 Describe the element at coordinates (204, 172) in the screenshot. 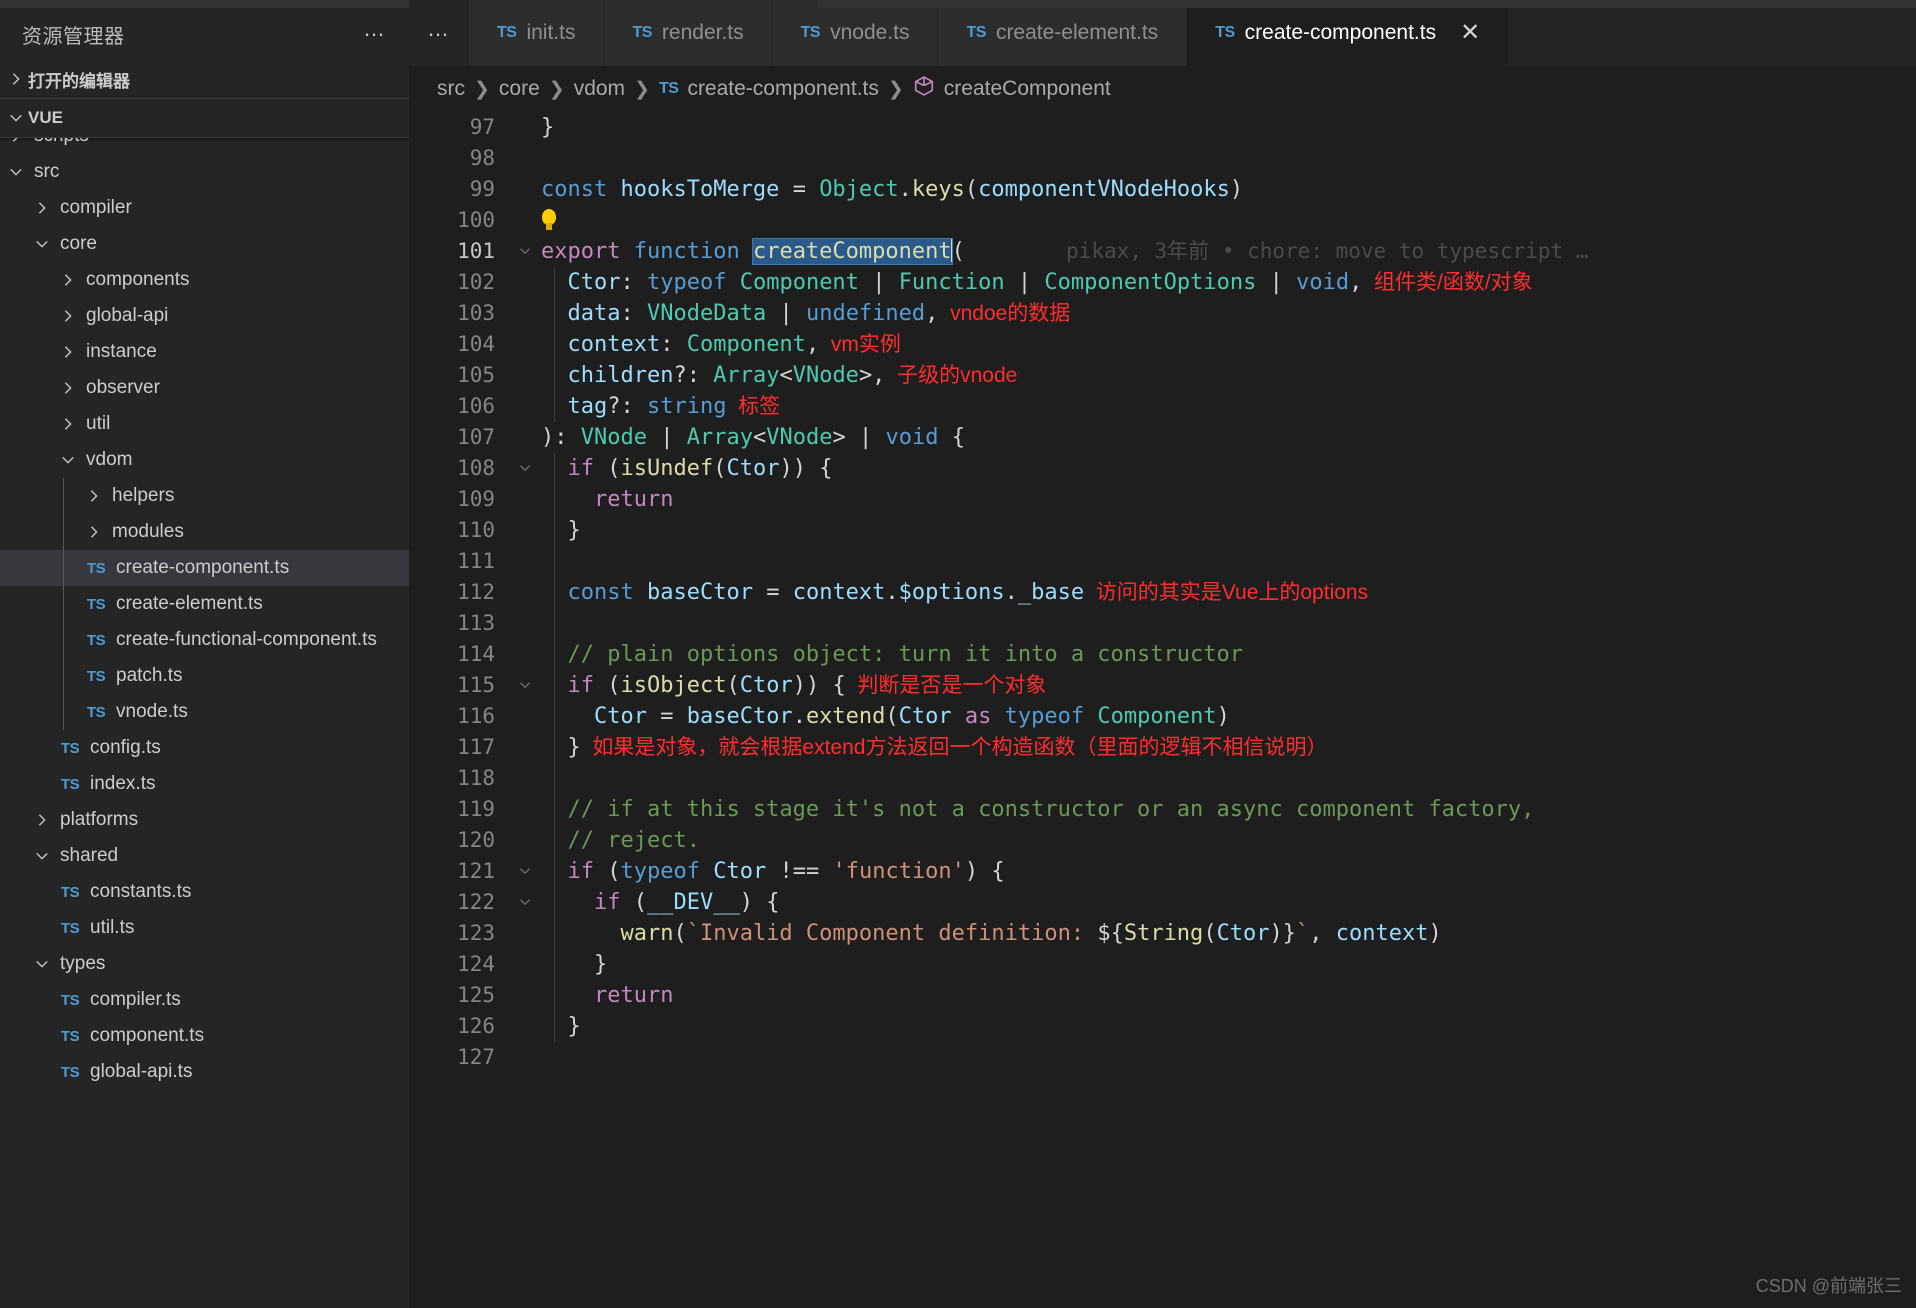

I see `tree-folder-row: src` at that location.